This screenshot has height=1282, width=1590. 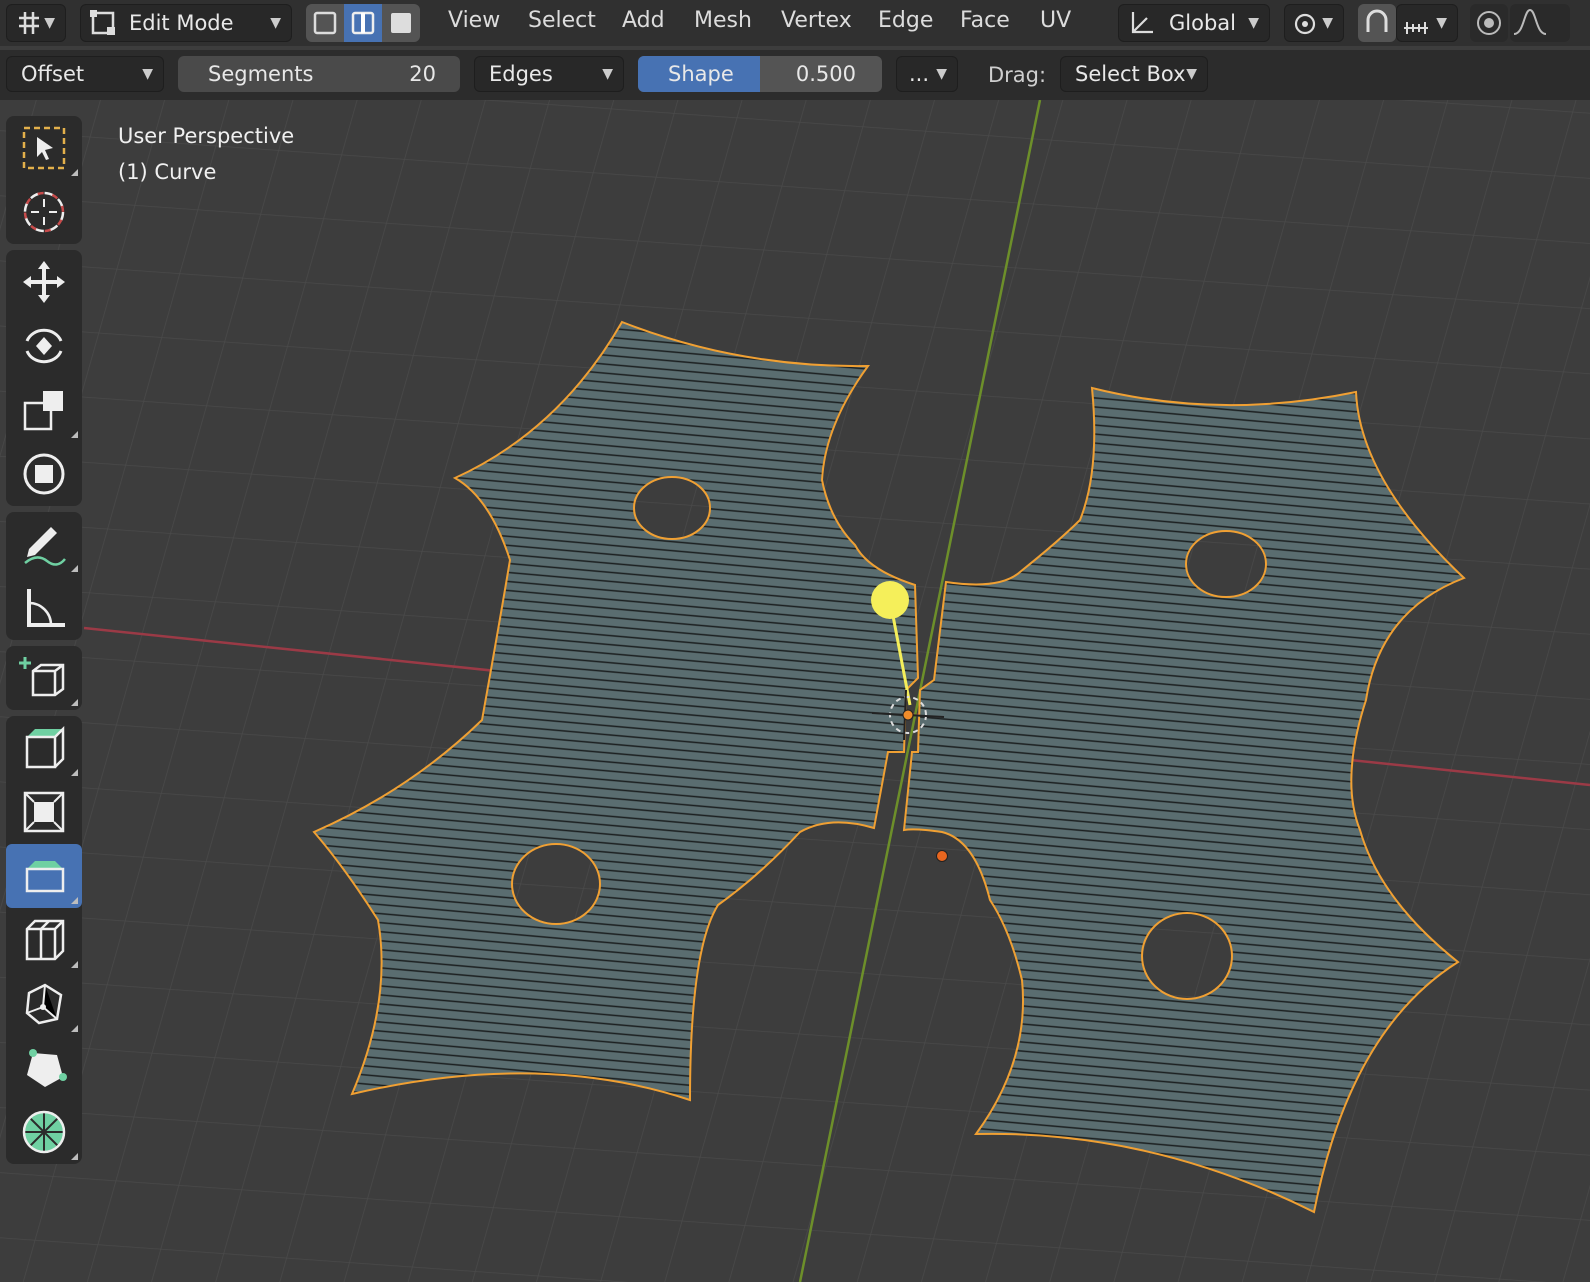 I want to click on transform-tool, so click(x=44, y=474).